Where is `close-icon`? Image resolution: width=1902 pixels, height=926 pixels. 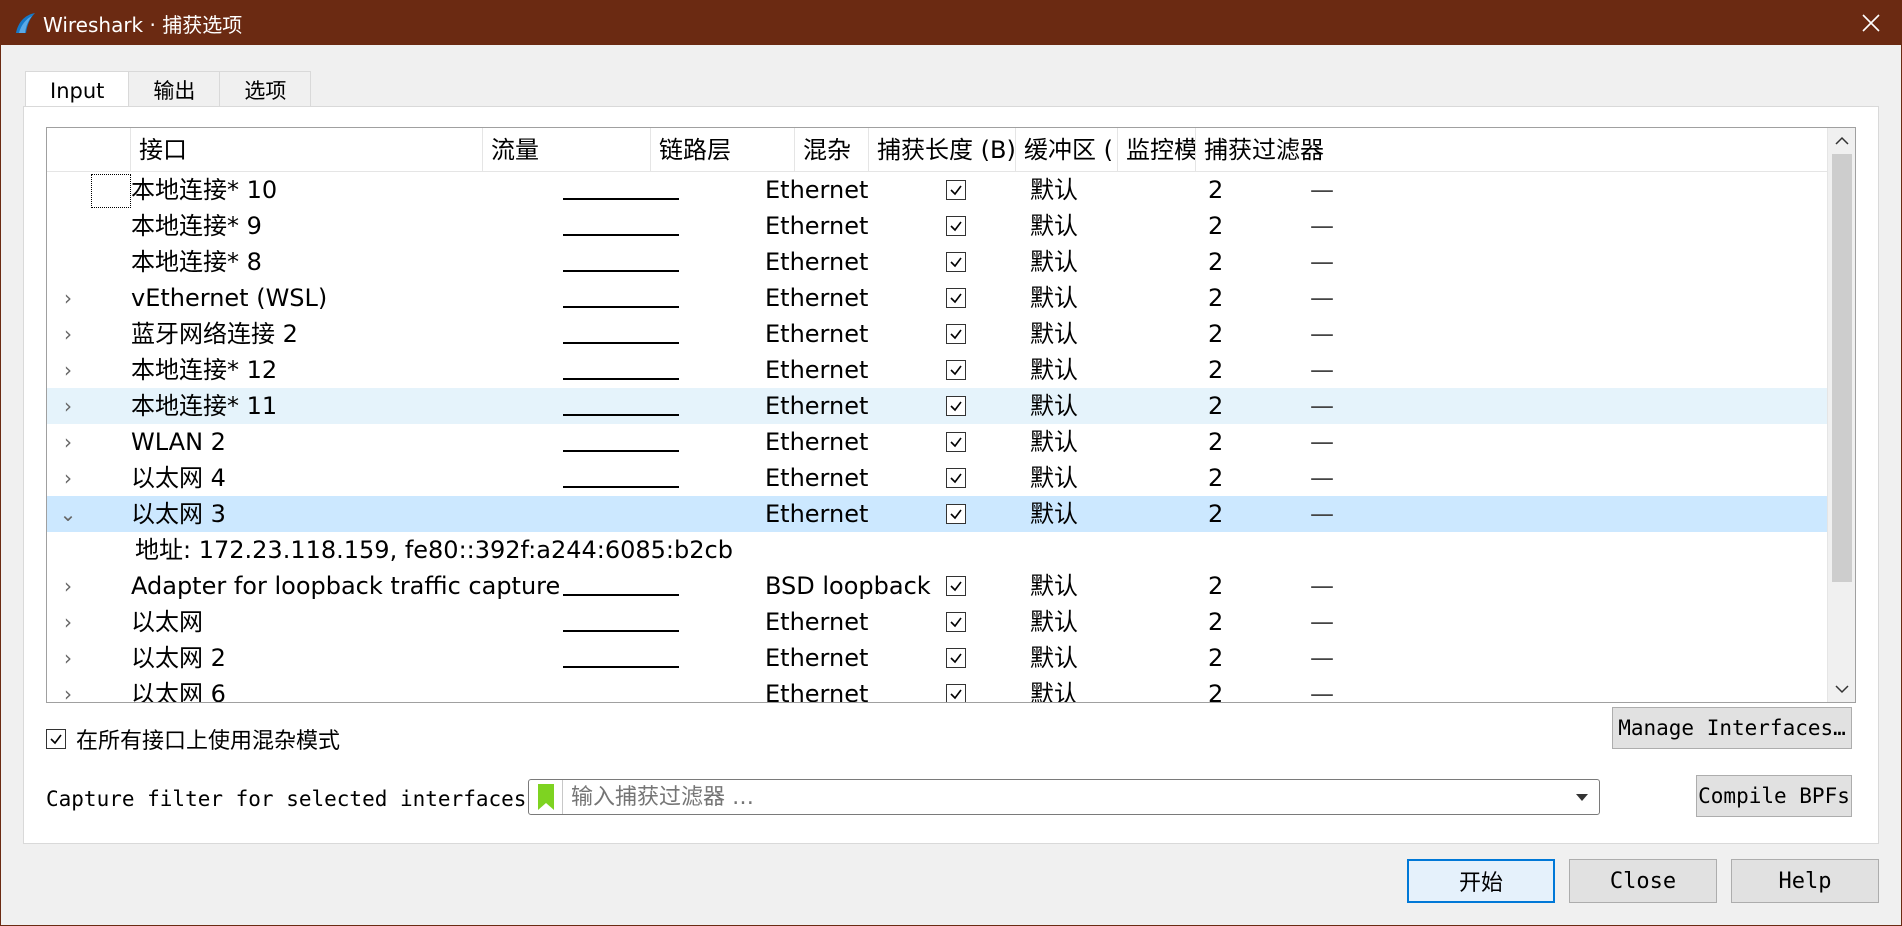 close-icon is located at coordinates (1871, 23).